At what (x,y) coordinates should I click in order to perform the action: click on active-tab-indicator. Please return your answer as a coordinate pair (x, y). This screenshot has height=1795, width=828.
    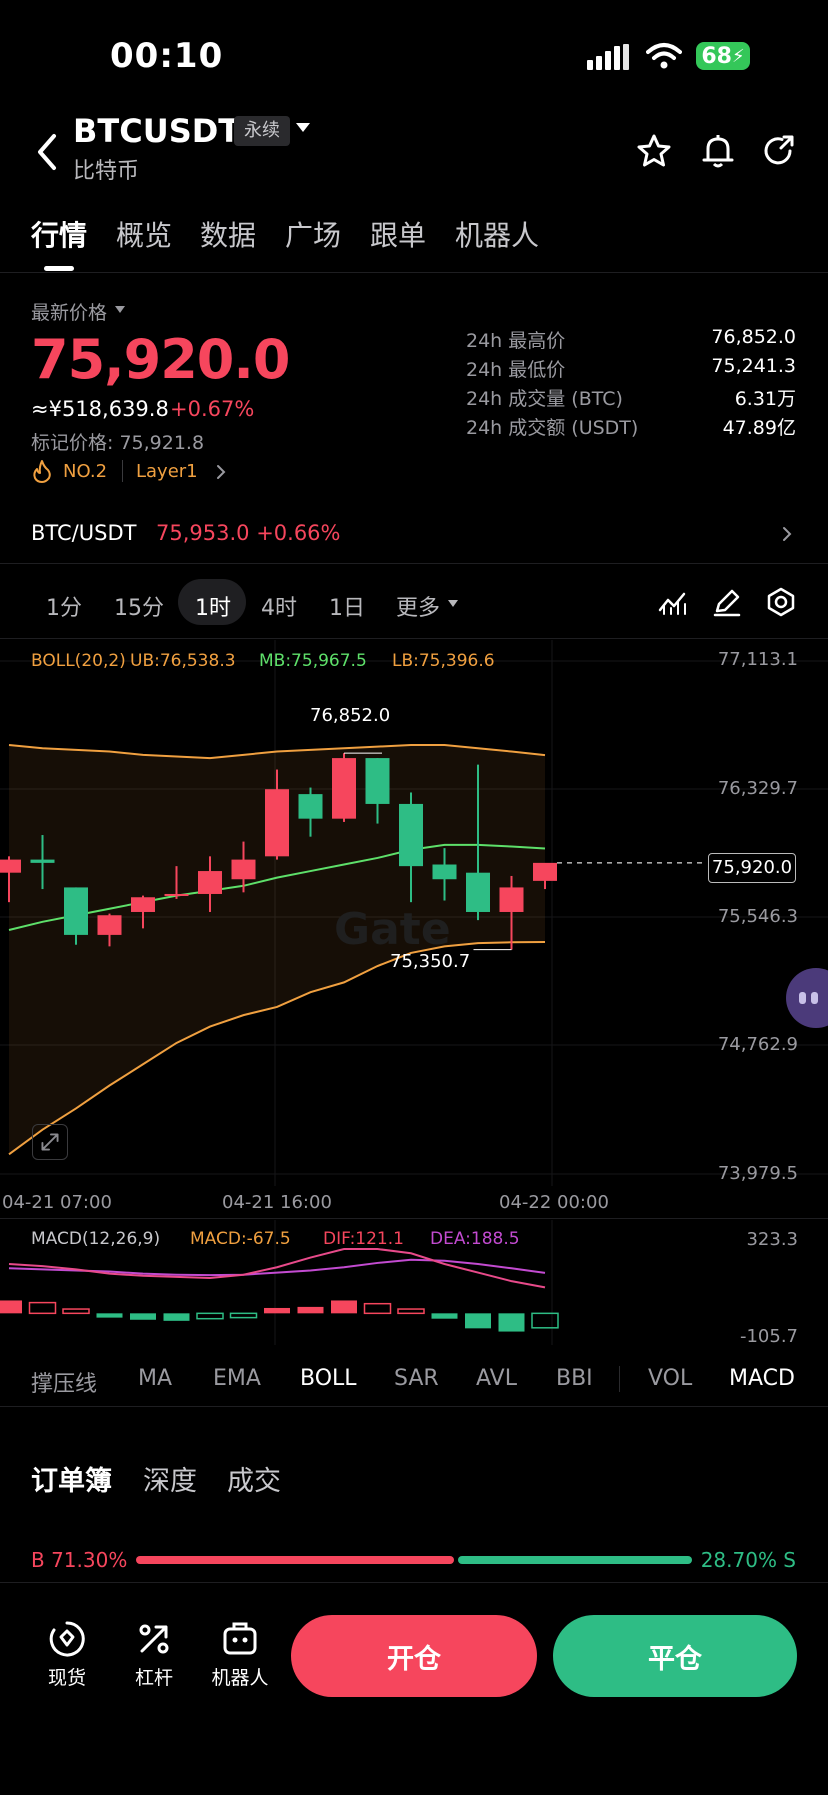
    Looking at the image, I should click on (59, 268).